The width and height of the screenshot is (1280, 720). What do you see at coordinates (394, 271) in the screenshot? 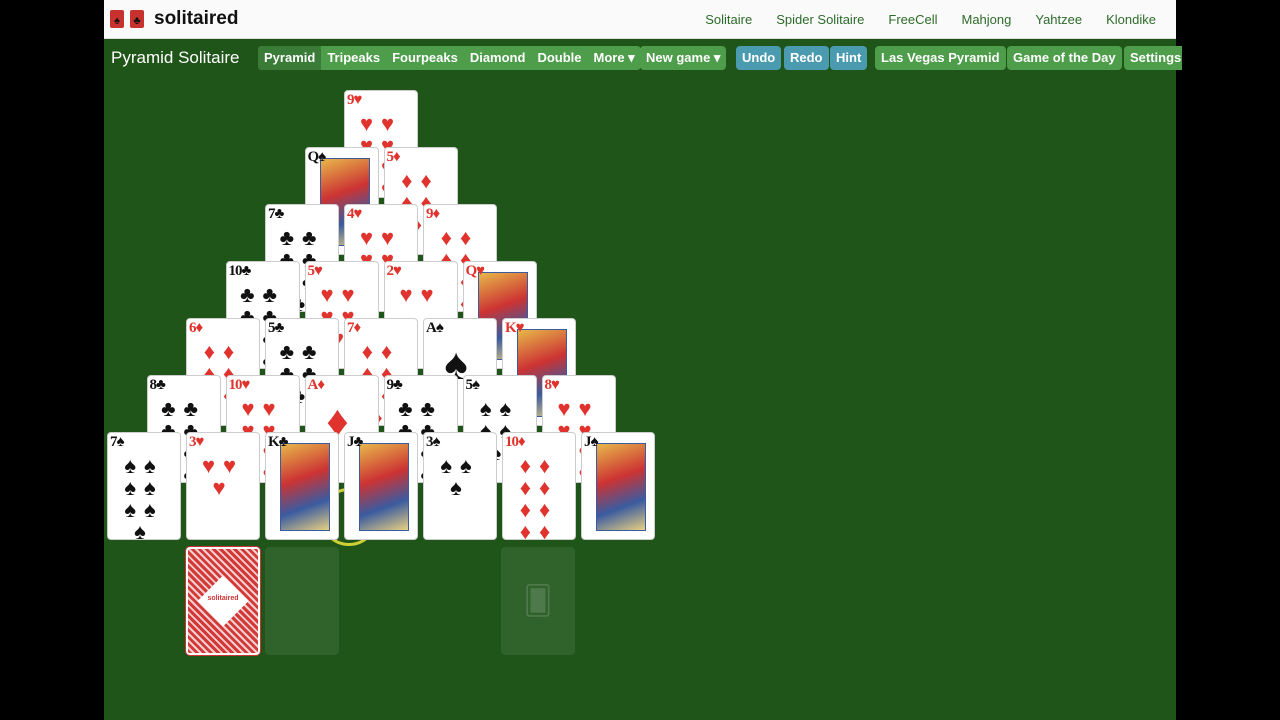
I see `card-rank: 2♥` at bounding box center [394, 271].